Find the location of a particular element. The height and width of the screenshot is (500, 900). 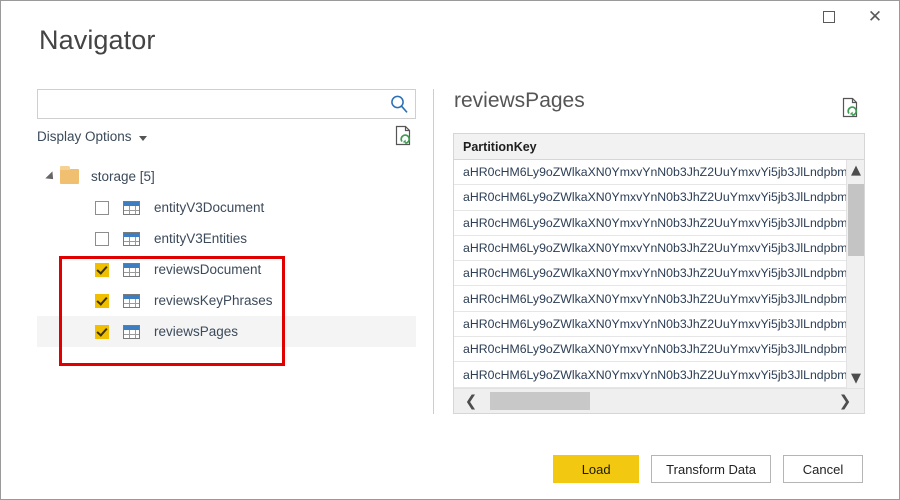

chevron-up-icon: ▲ is located at coordinates (856, 170).